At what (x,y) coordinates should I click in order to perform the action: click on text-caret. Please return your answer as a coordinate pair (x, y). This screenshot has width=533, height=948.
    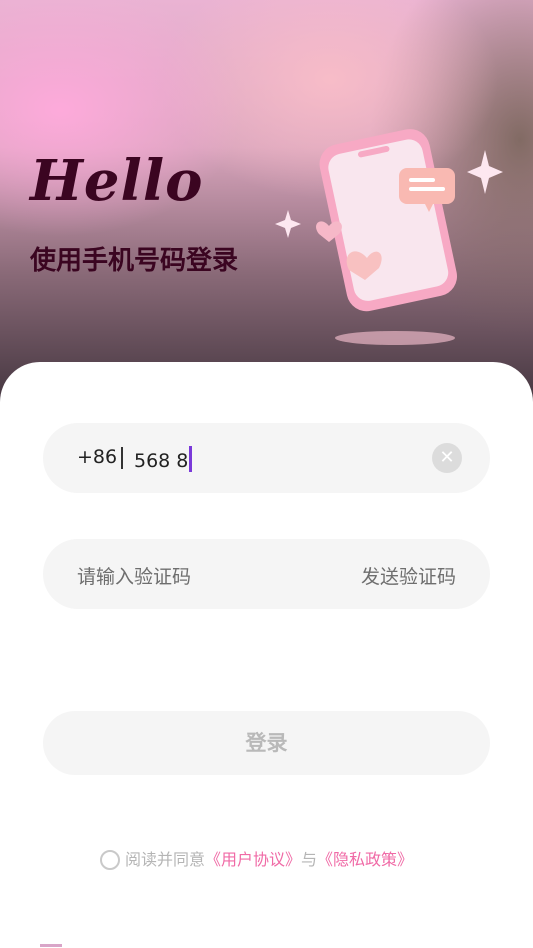
    Looking at the image, I should click on (191, 459).